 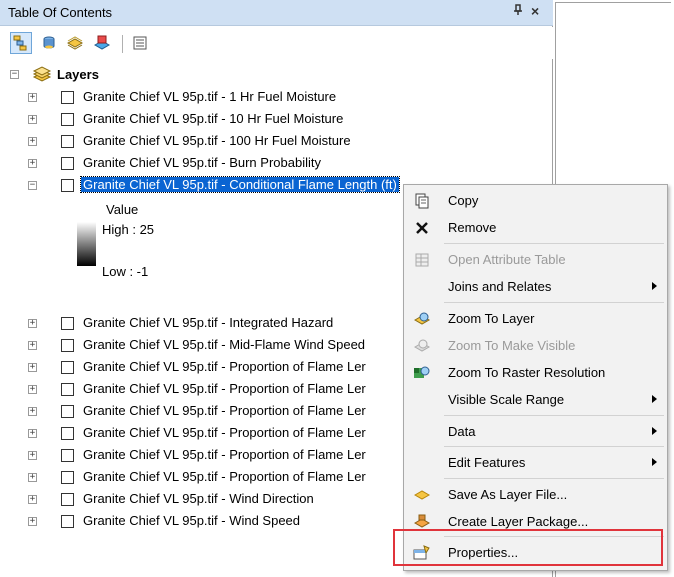 What do you see at coordinates (422, 201) in the screenshot?
I see `copy-icon` at bounding box center [422, 201].